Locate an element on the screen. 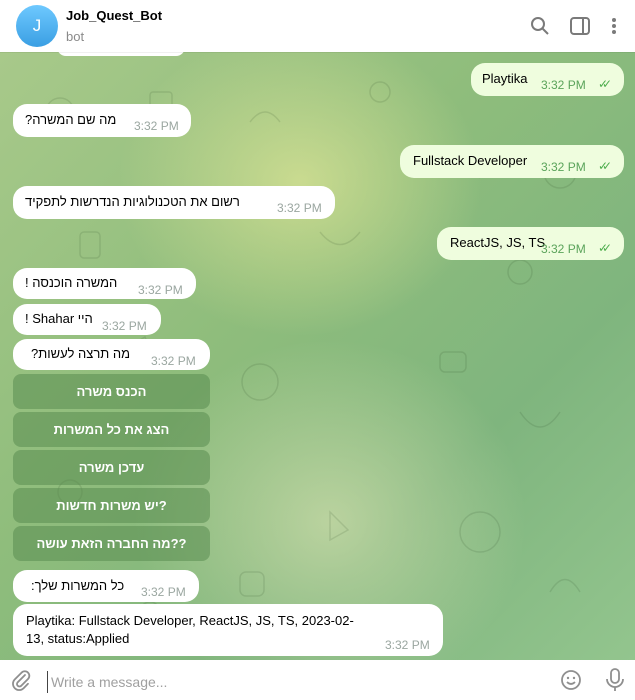 This screenshot has width=635, height=700. message-bubble-outgoing: Fullstack Developer 3:32 PM ✓✓ is located at coordinates (512, 161).